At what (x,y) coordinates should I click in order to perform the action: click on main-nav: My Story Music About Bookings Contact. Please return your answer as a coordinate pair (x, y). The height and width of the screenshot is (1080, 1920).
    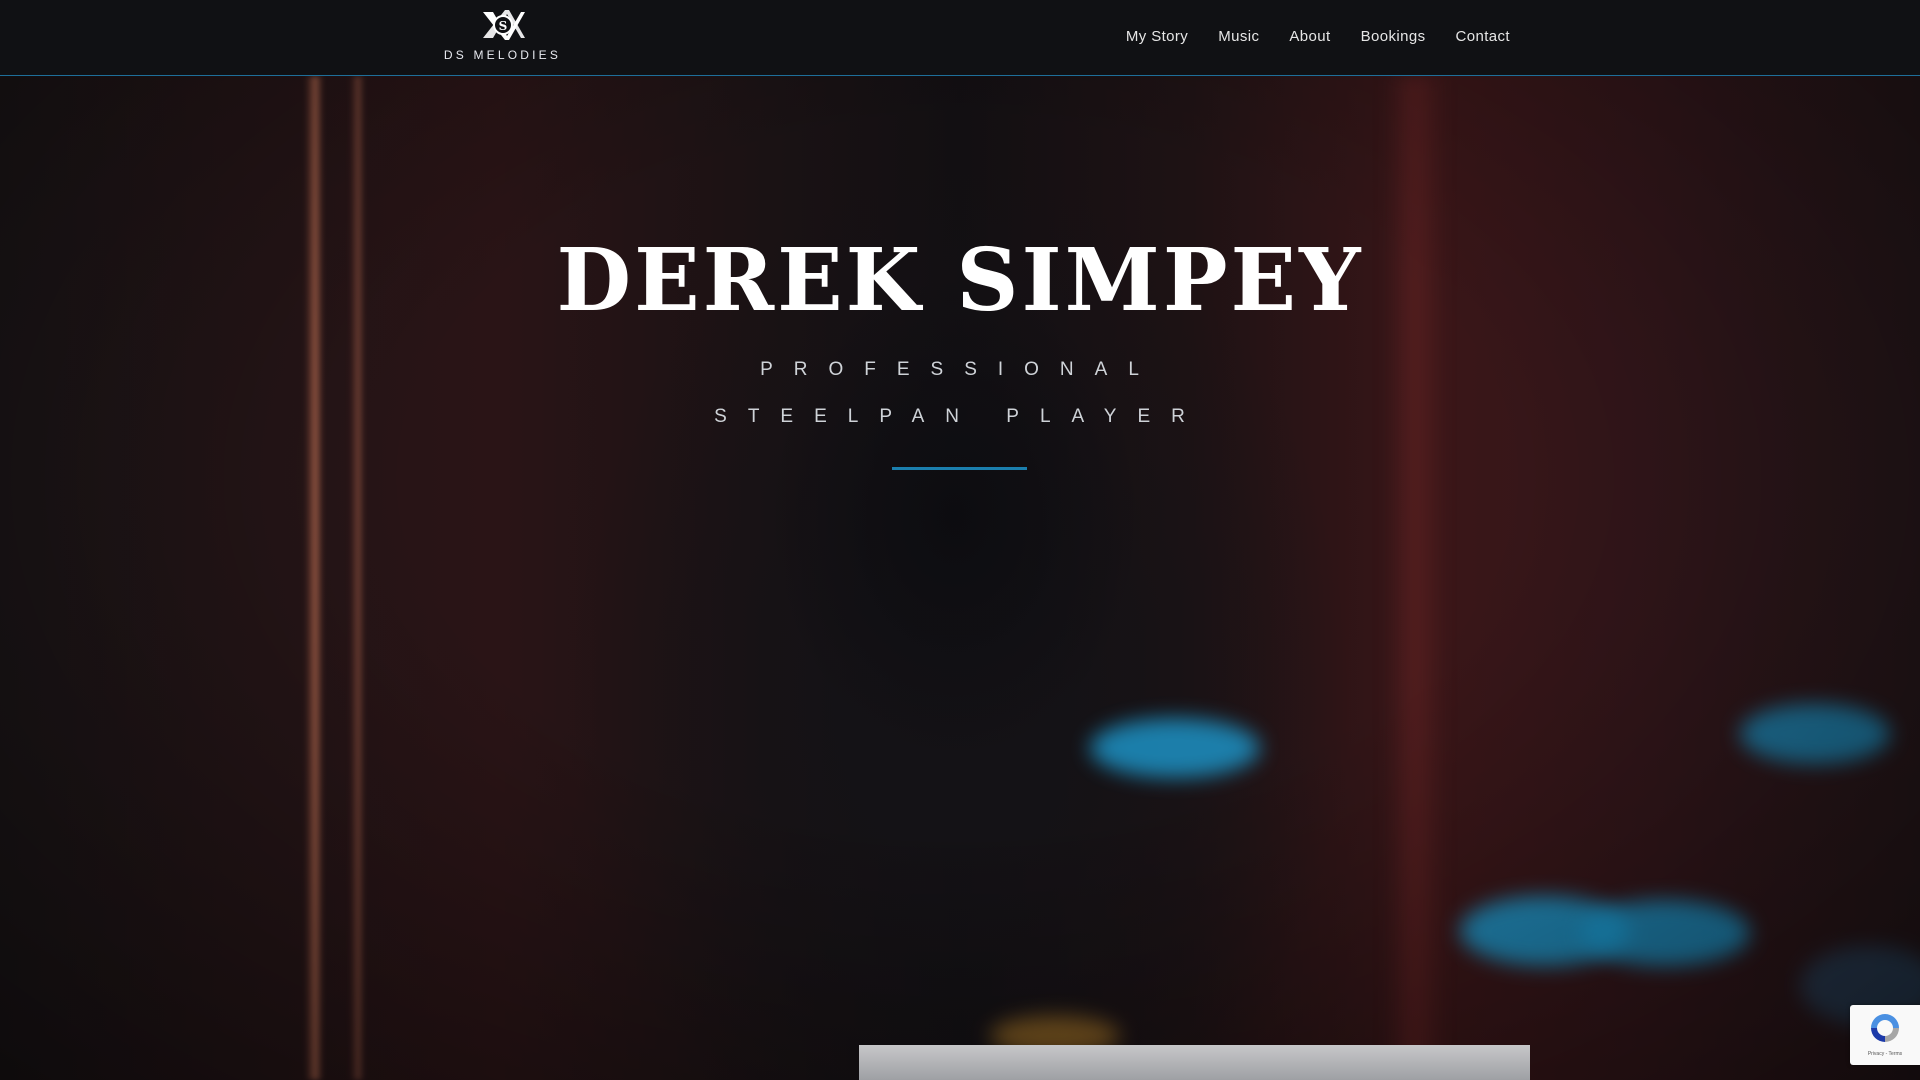
    Looking at the image, I should click on (1303, 36).